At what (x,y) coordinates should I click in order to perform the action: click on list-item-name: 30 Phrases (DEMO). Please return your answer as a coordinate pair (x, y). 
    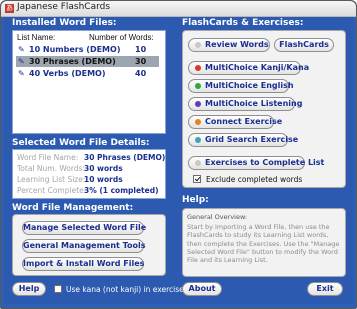
    Looking at the image, I should click on (72, 61).